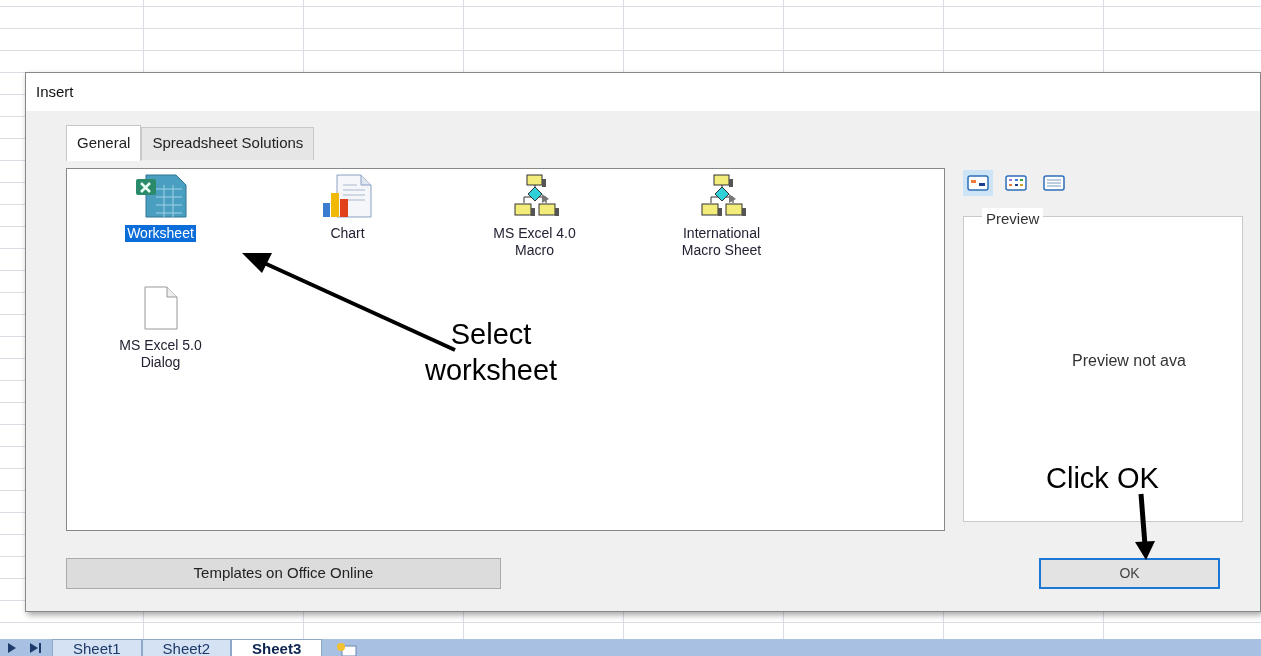 This screenshot has height=656, width=1261. What do you see at coordinates (978, 182) in the screenshot?
I see `large-icons-view-icon` at bounding box center [978, 182].